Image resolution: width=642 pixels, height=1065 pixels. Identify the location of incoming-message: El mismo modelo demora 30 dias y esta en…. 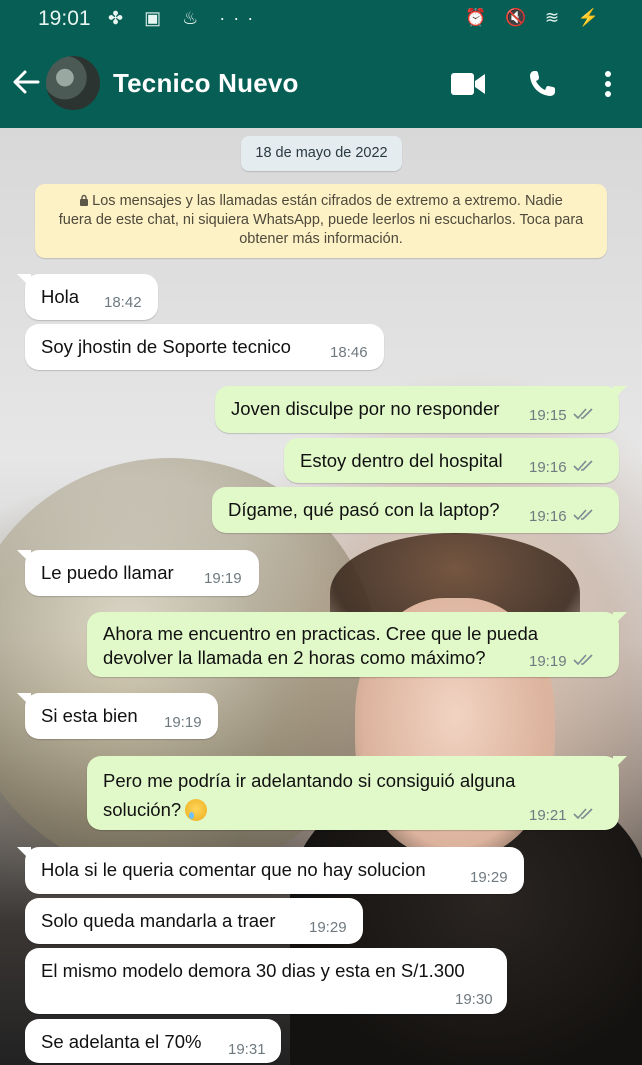
(266, 981).